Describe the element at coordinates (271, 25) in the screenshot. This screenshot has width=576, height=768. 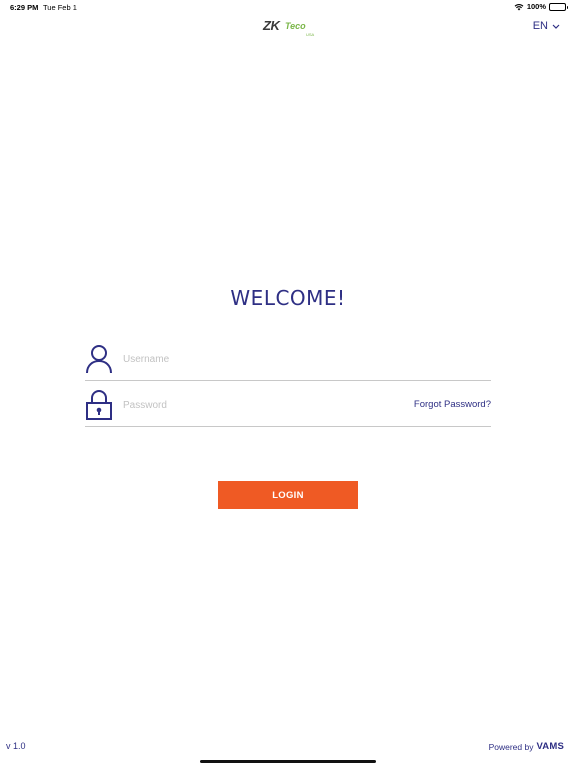
I see `logo-main-text: ZK` at that location.